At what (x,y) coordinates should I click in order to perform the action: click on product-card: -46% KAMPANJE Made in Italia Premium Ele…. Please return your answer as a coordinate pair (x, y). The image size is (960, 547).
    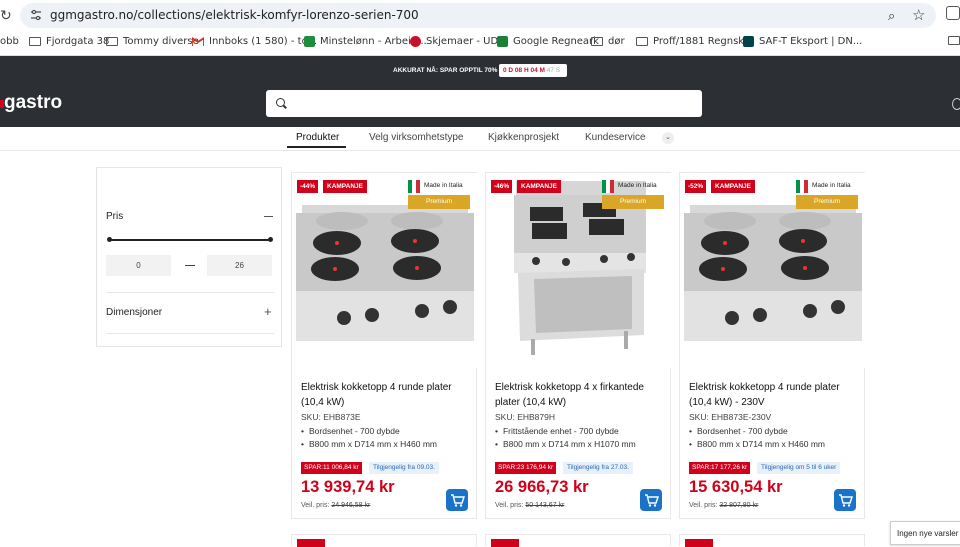
    Looking at the image, I should click on (578, 345).